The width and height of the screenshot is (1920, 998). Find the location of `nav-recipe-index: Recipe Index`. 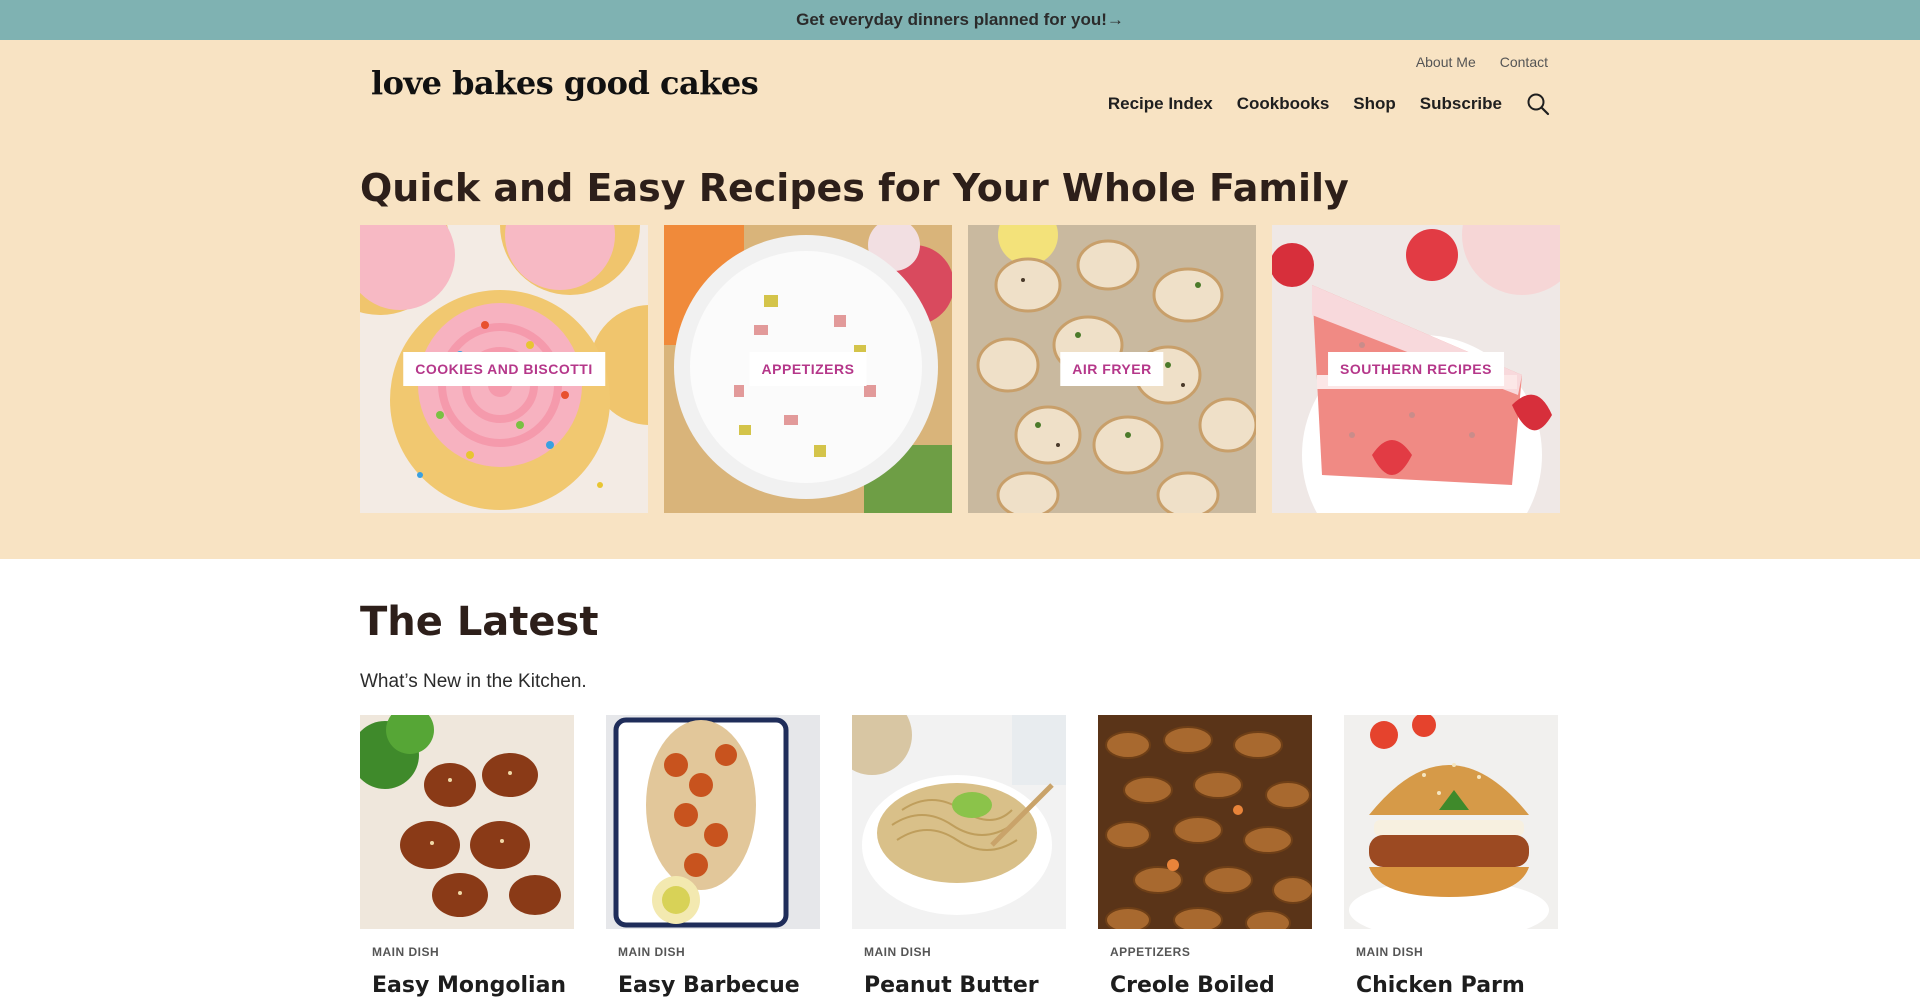

nav-recipe-index: Recipe Index is located at coordinates (1160, 104).